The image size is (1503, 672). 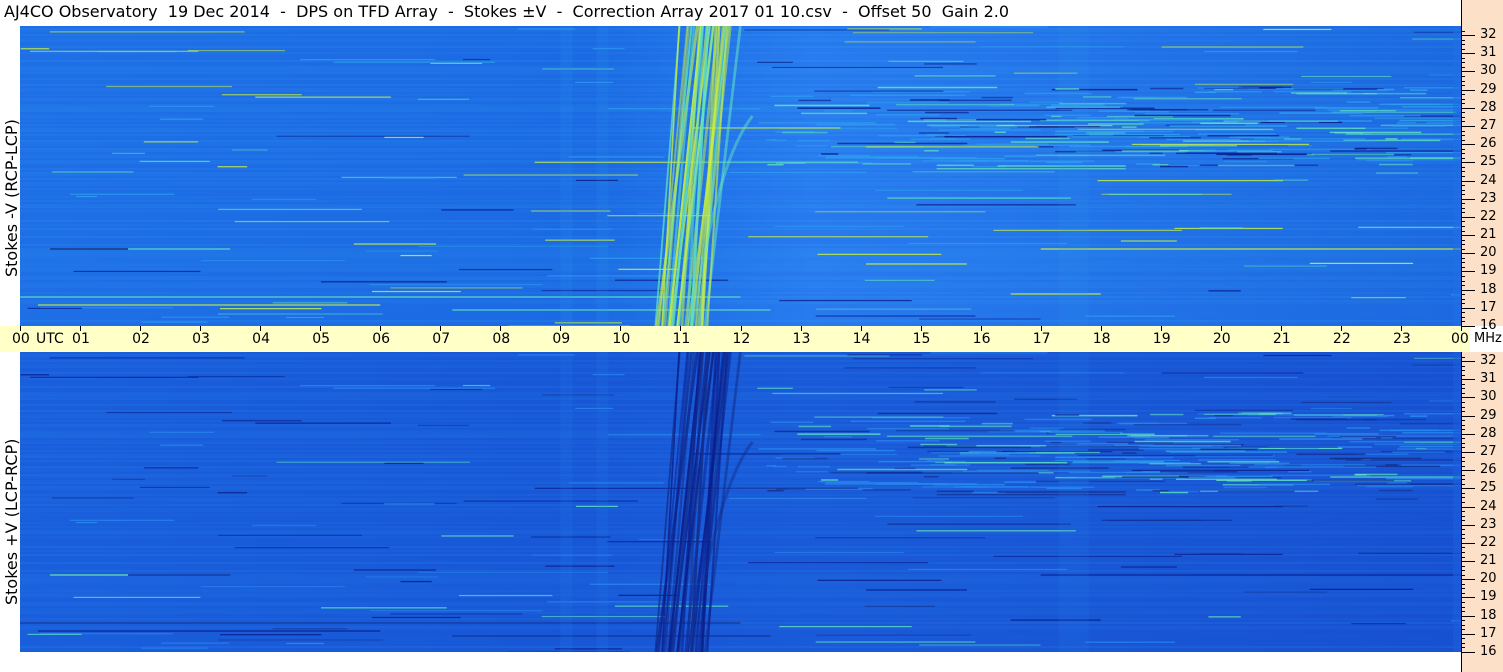 I want to click on vertical-noise-band, so click(x=566, y=176).